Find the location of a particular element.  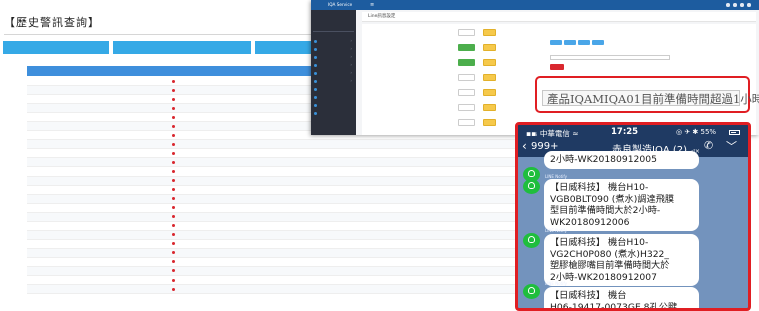

message-bubble: 【日威科技】 機台 H06-19417-0073GE 8孔公腱 is located at coordinates (621, 299).